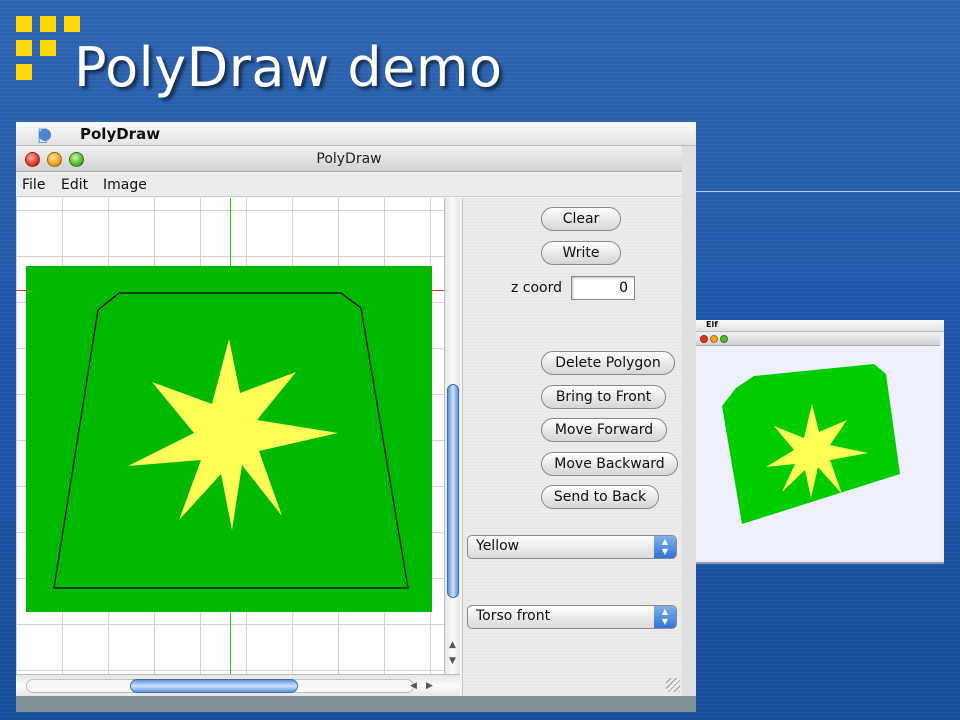  What do you see at coordinates (74, 185) in the screenshot?
I see `menu-edit: Edit` at bounding box center [74, 185].